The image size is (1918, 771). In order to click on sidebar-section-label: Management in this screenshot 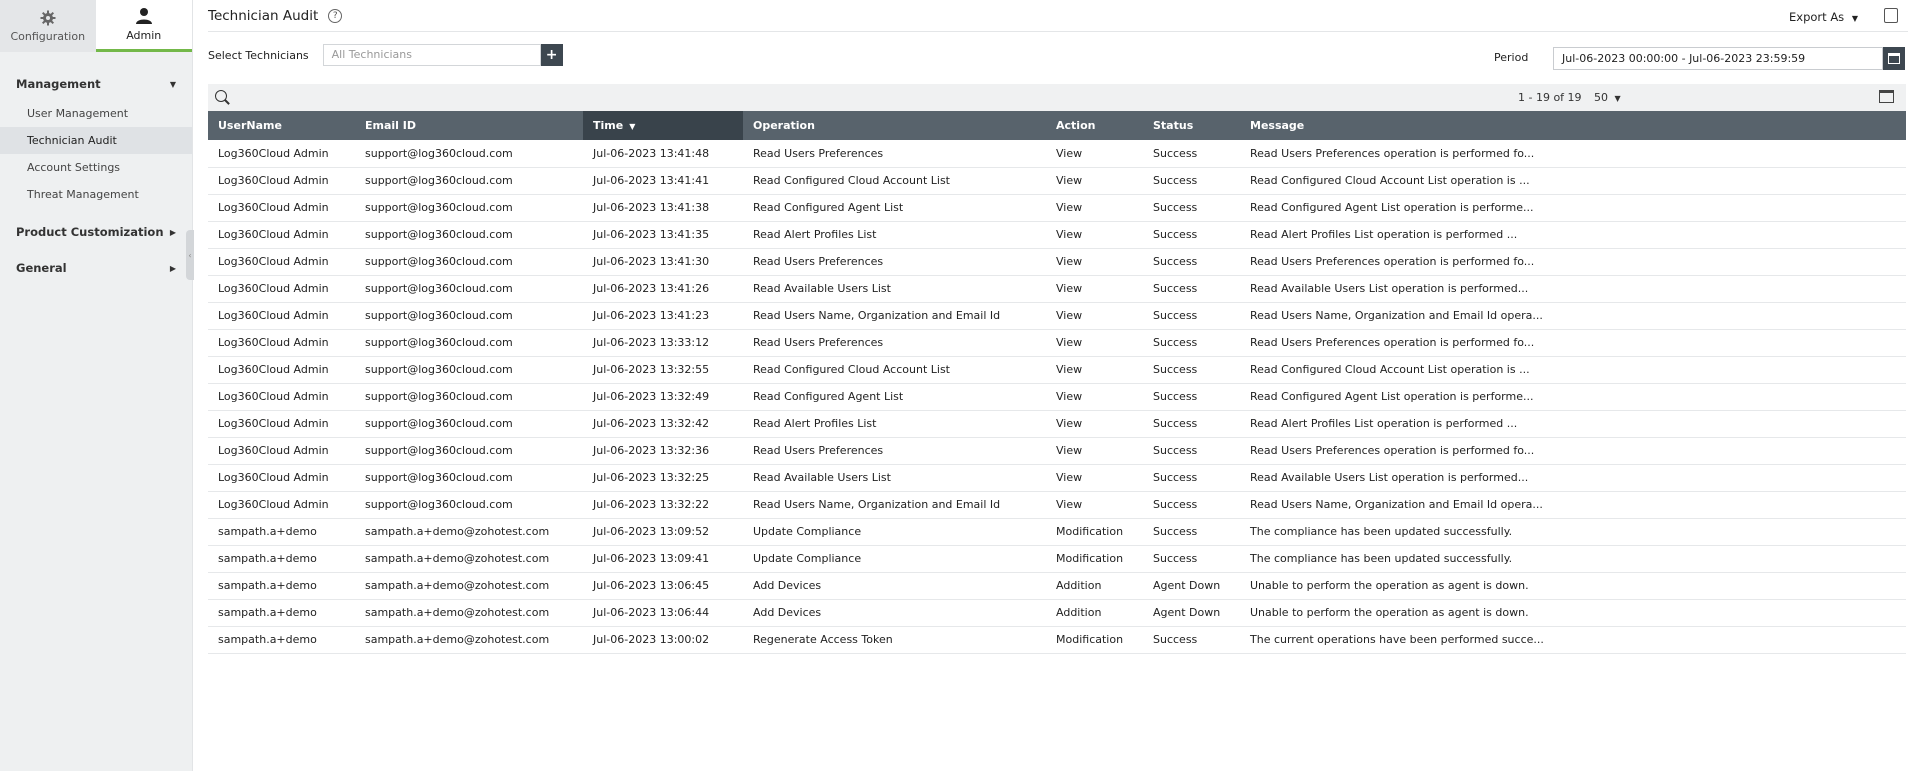, I will do `click(58, 84)`.